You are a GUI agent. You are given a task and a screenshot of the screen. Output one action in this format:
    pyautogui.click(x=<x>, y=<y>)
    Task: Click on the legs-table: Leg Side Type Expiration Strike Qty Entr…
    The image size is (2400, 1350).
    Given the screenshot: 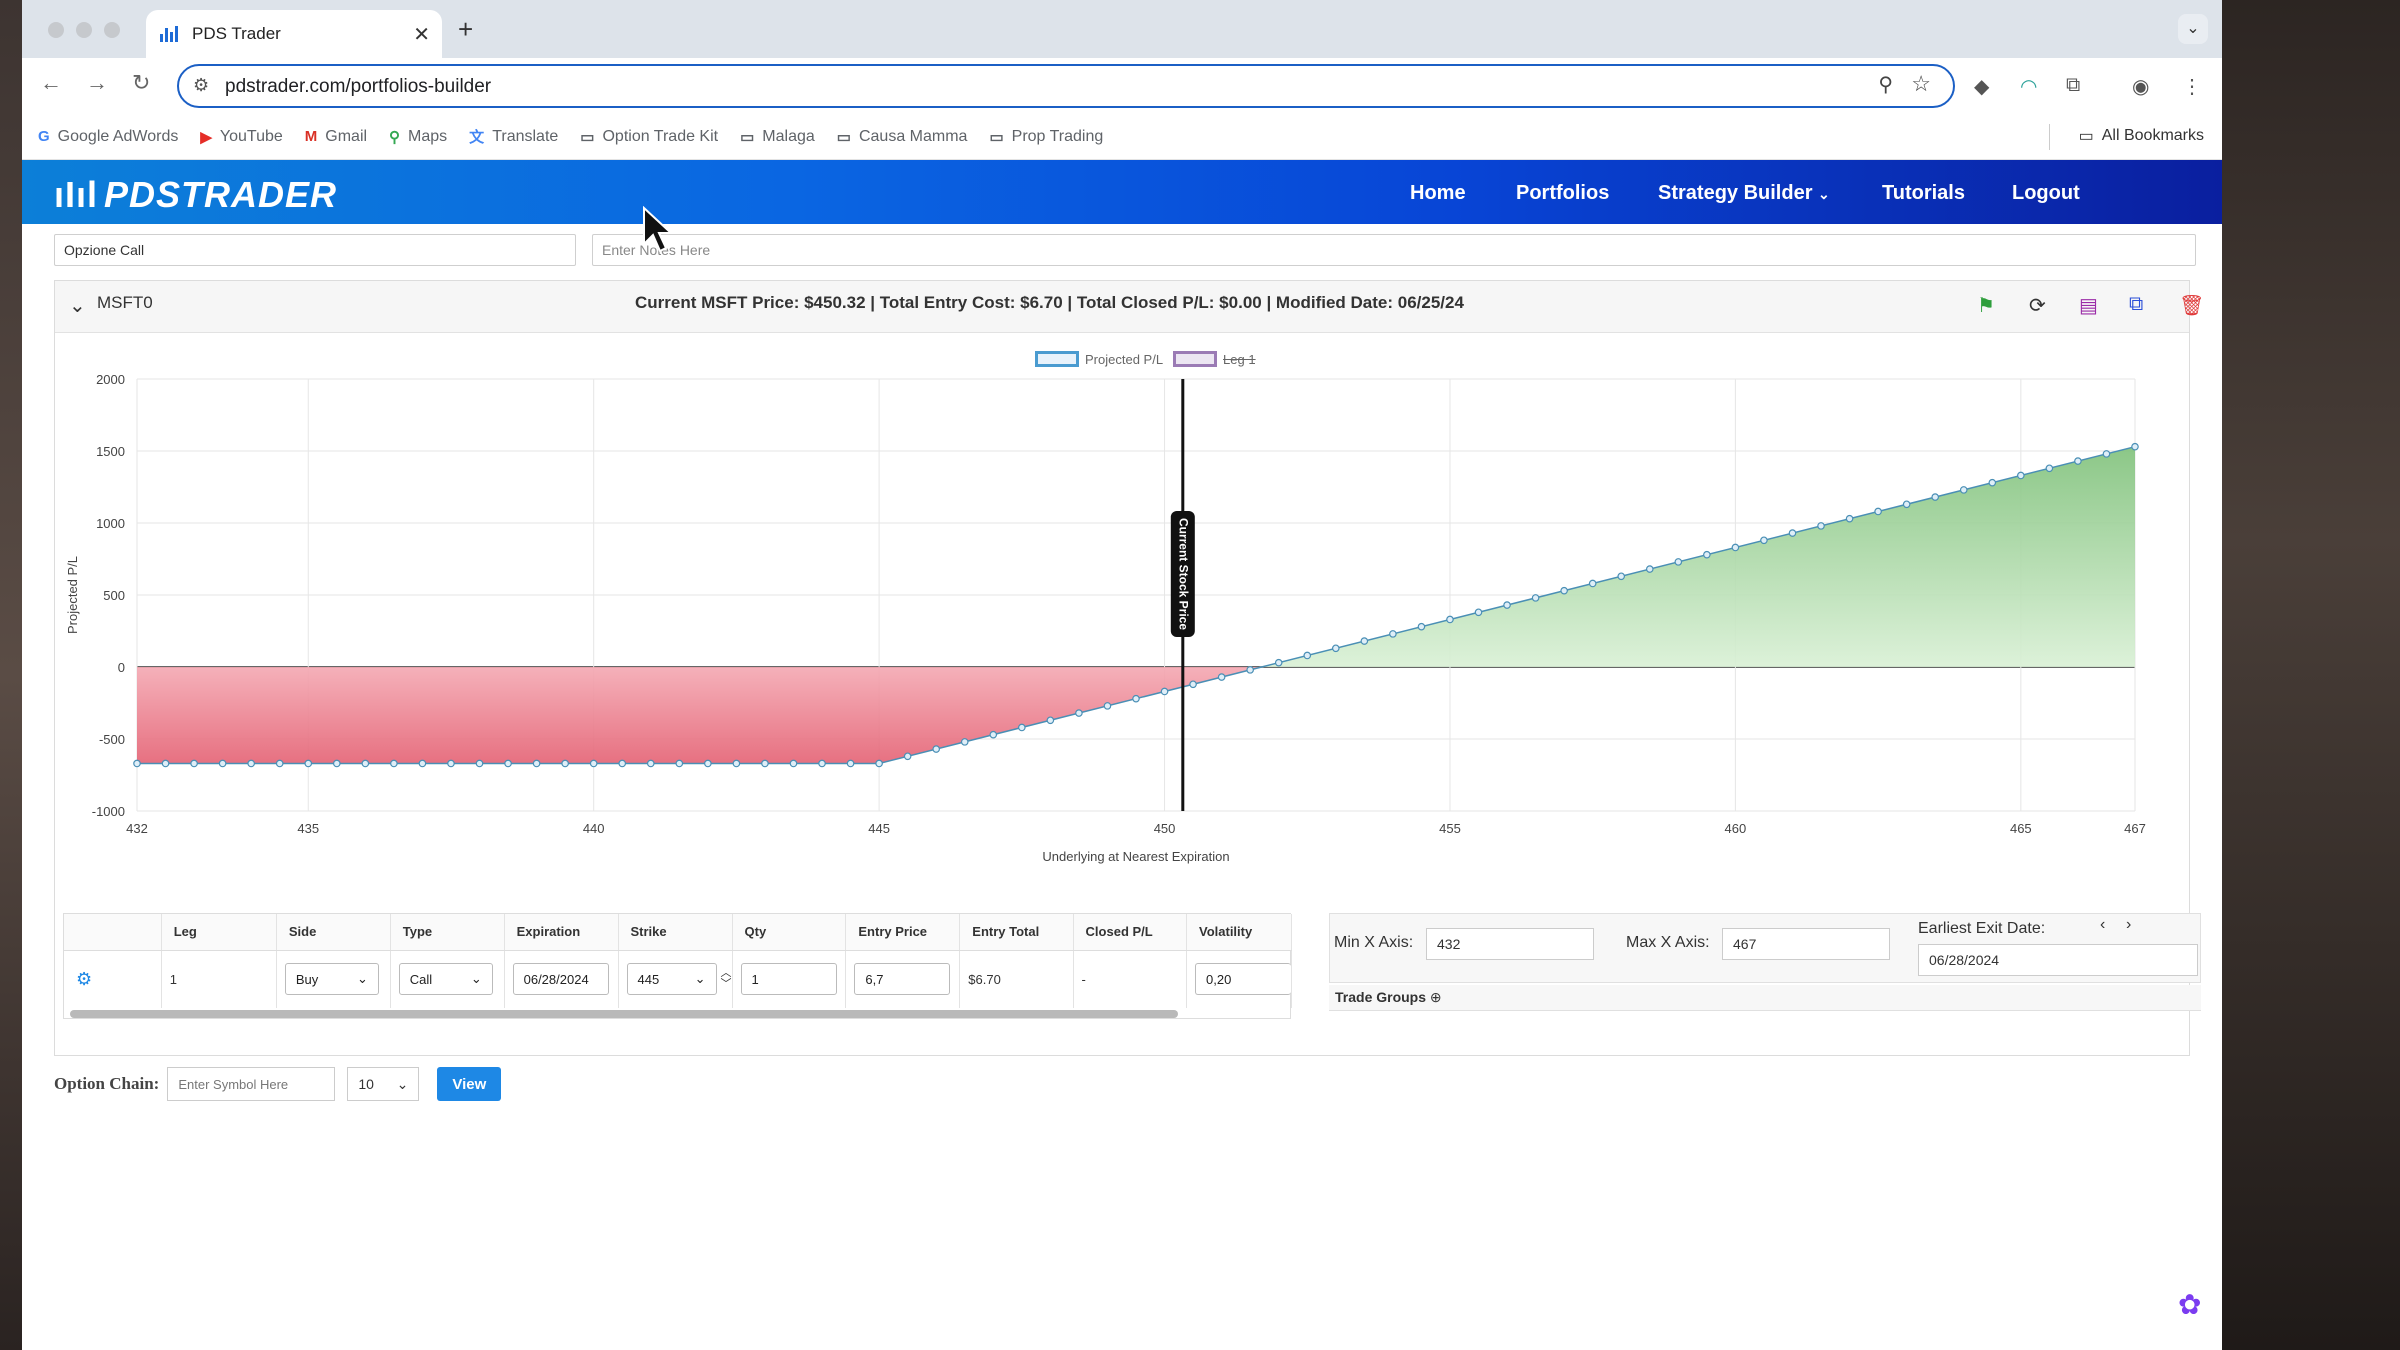 What is the action you would take?
    pyautogui.click(x=677, y=966)
    